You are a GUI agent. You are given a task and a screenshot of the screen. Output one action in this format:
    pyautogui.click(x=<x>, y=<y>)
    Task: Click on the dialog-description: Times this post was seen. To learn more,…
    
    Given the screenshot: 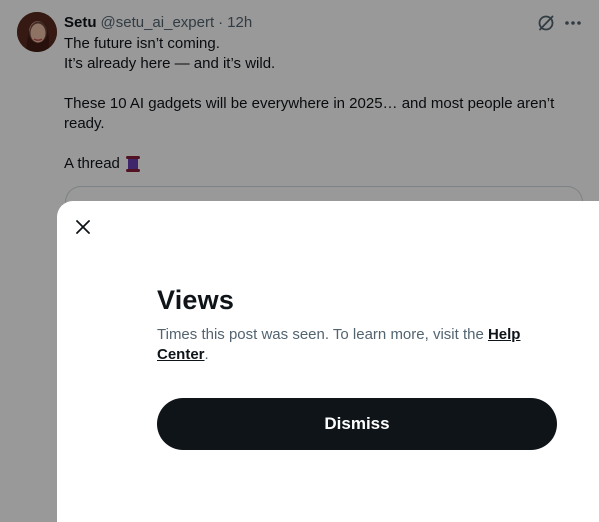 What is the action you would take?
    pyautogui.click(x=352, y=345)
    